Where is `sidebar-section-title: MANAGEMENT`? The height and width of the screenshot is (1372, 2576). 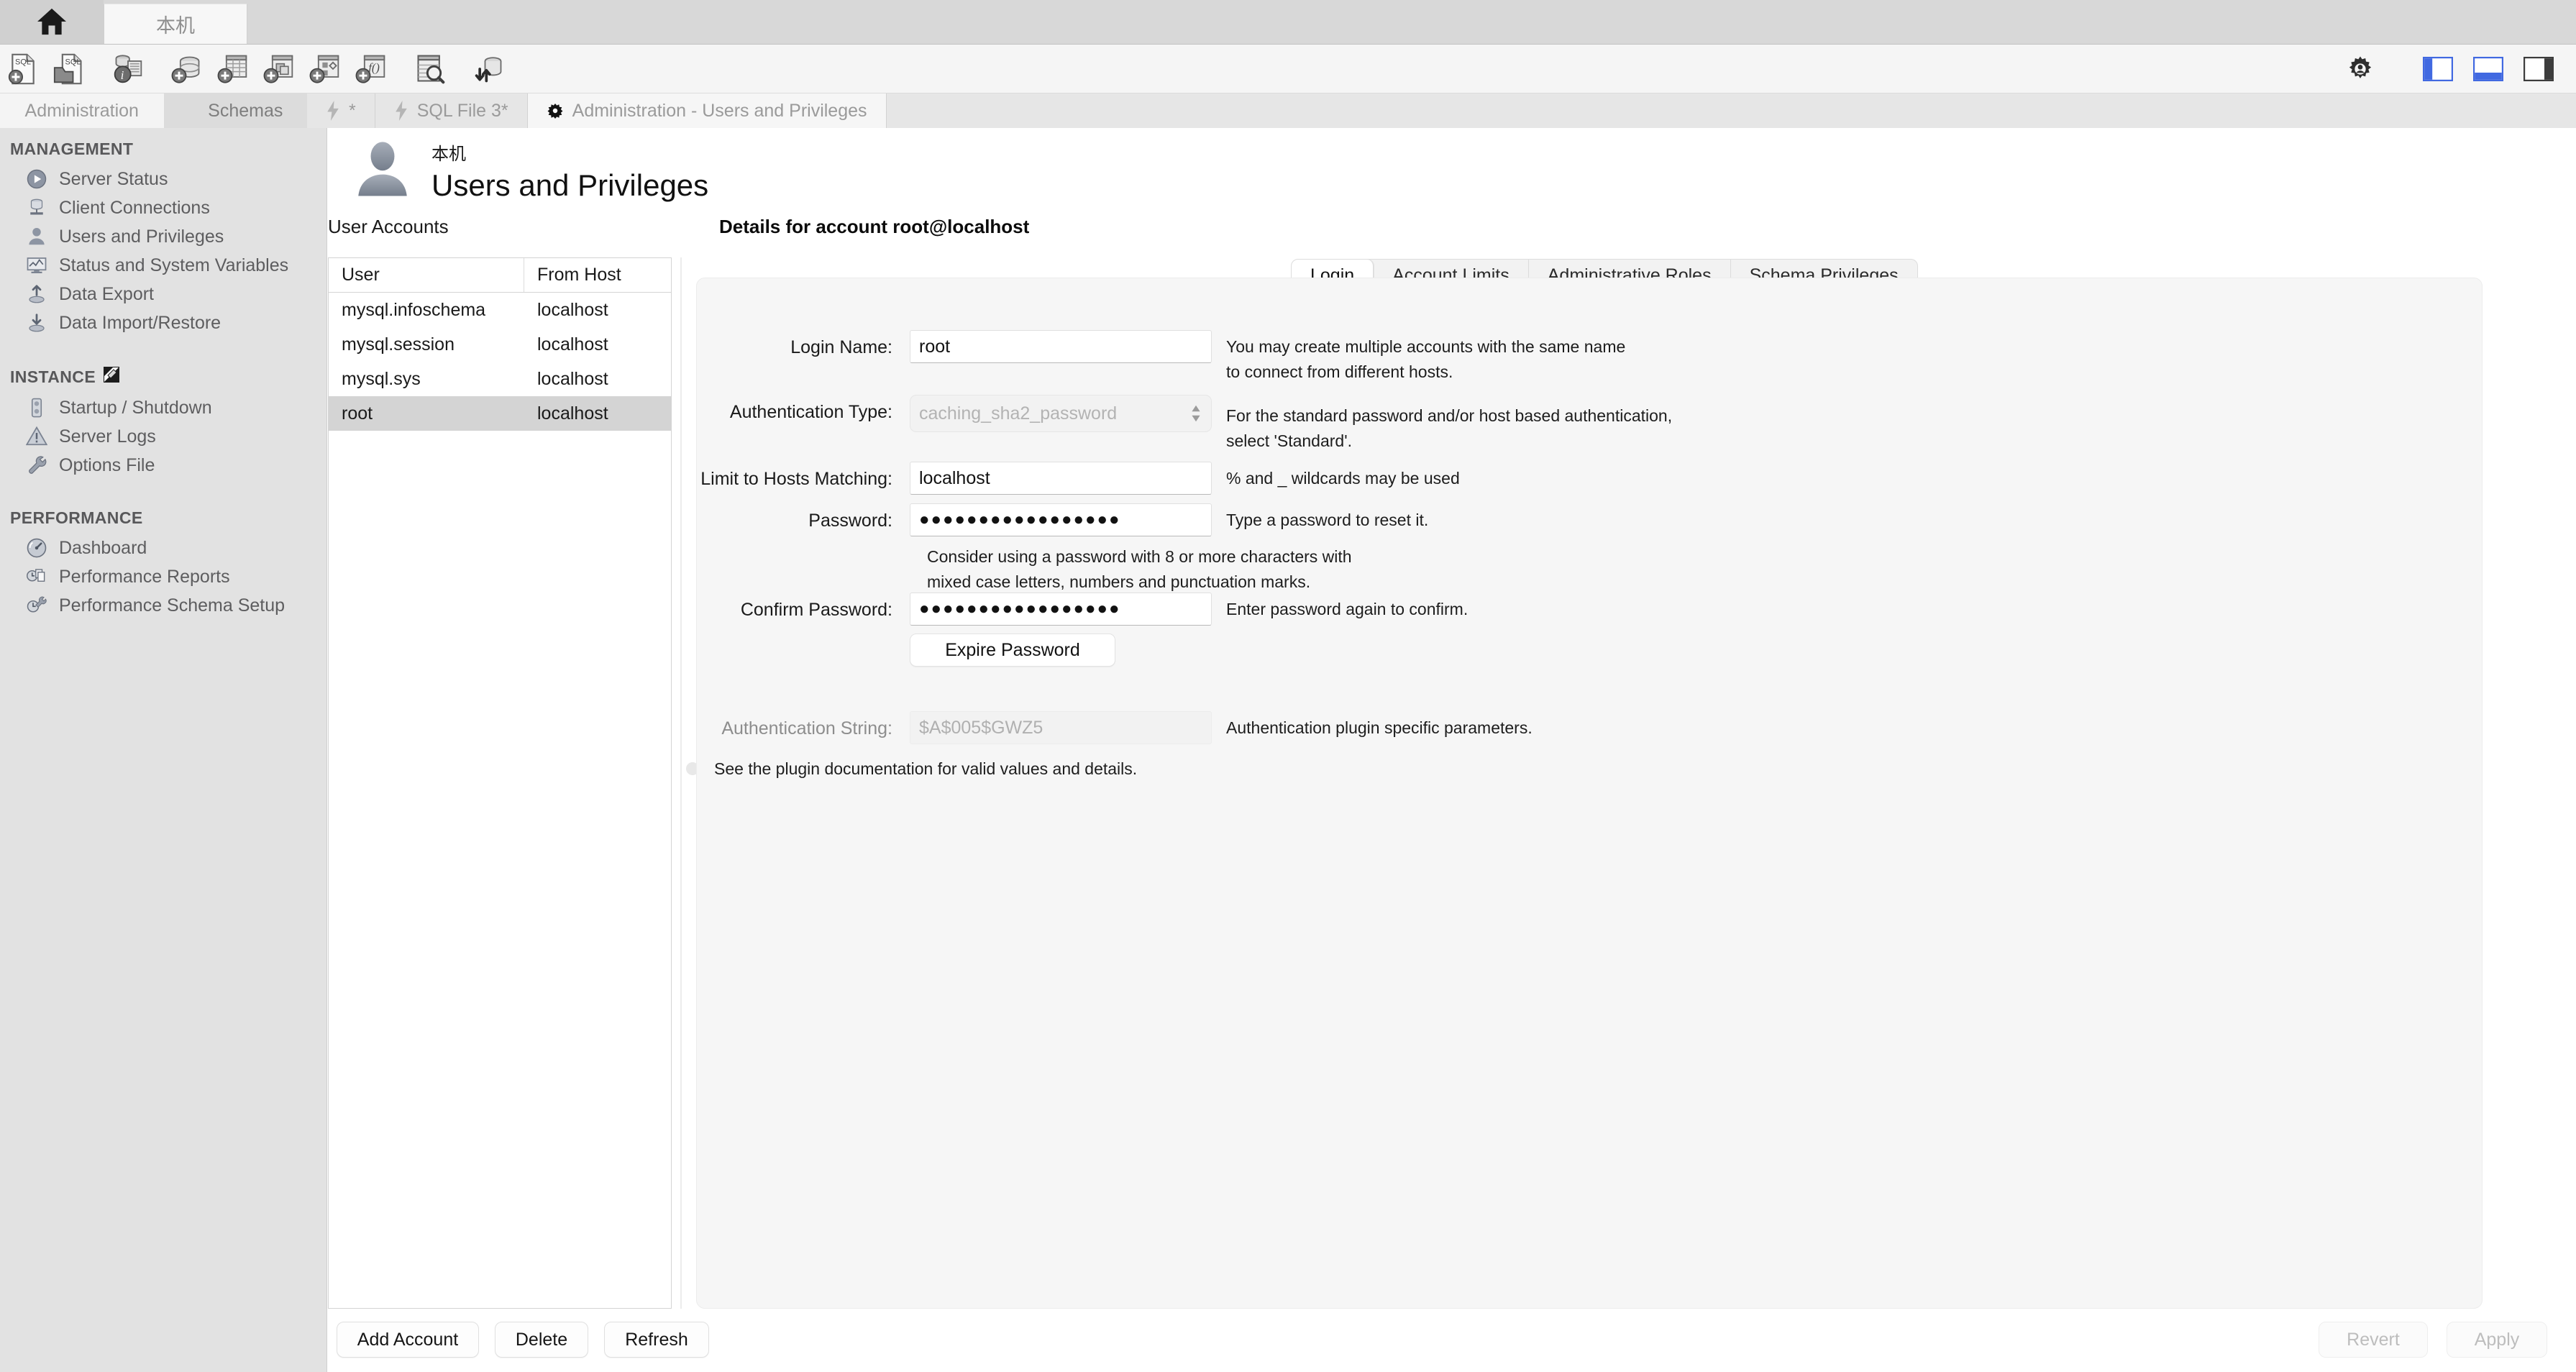
sidebar-section-title: MANAGEMENT is located at coordinates (72, 149).